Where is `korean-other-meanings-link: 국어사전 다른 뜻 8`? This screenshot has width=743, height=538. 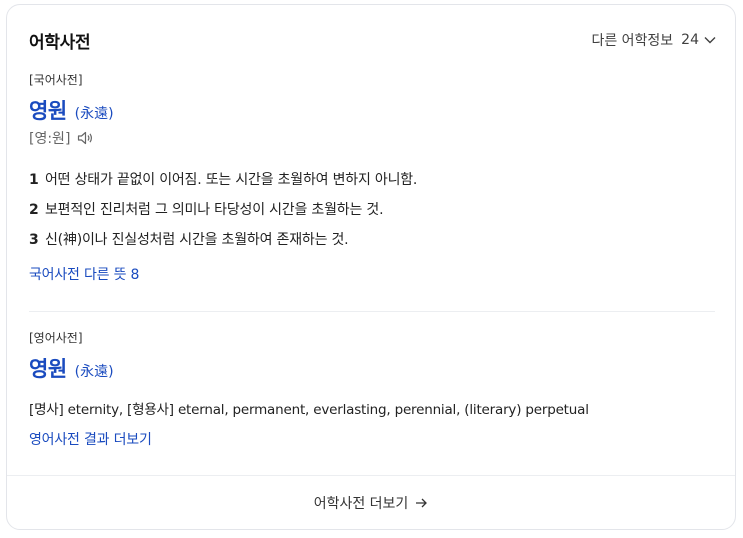
korean-other-meanings-link: 국어사전 다른 뜻 8 is located at coordinates (372, 275).